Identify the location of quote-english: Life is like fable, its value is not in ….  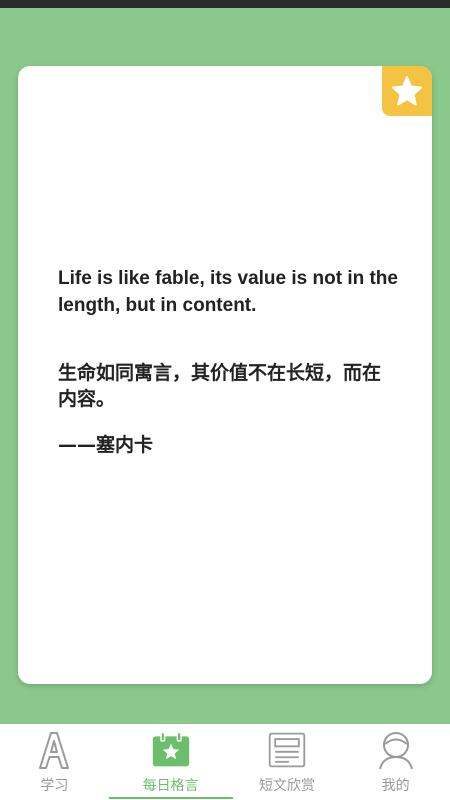
(228, 292).